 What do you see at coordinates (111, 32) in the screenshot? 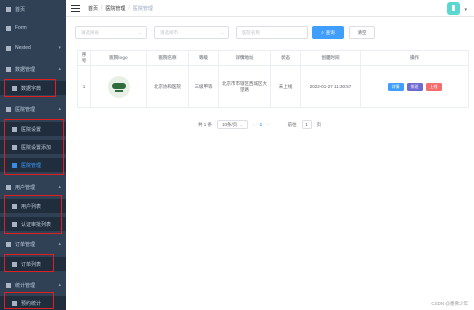
I see `province-select: 请选择省 ⌄` at bounding box center [111, 32].